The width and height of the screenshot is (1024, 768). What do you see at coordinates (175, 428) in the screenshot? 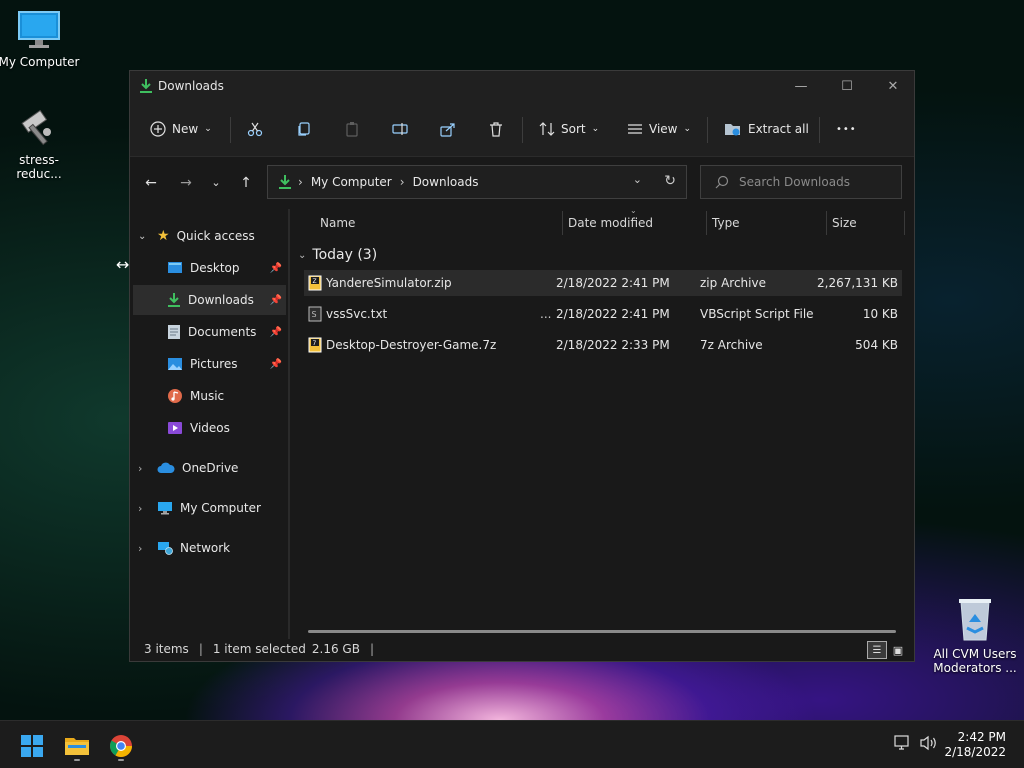
I see `videos-icon` at bounding box center [175, 428].